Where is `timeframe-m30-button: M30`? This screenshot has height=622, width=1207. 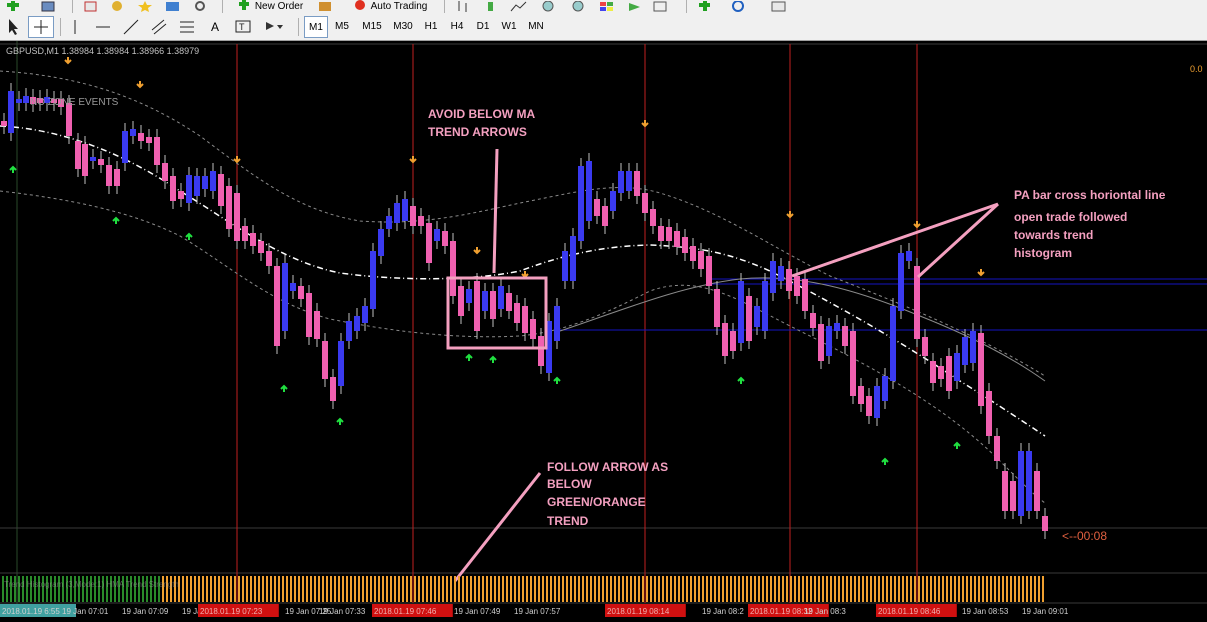
timeframe-m30-button: M30 is located at coordinates (403, 27).